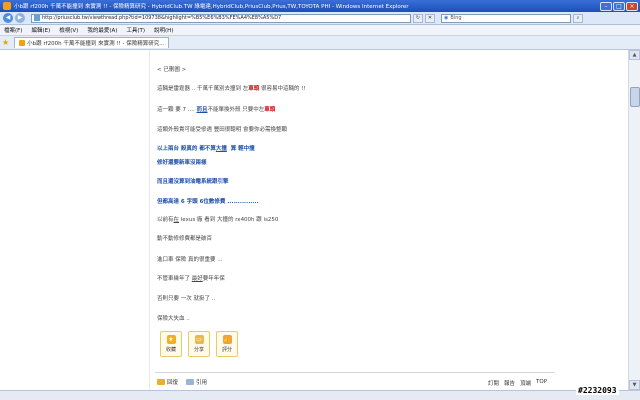 The width and height of the screenshot is (640, 400). Describe the element at coordinates (506, 18) in the screenshot. I see `search-input: ◉ Bing` at that location.